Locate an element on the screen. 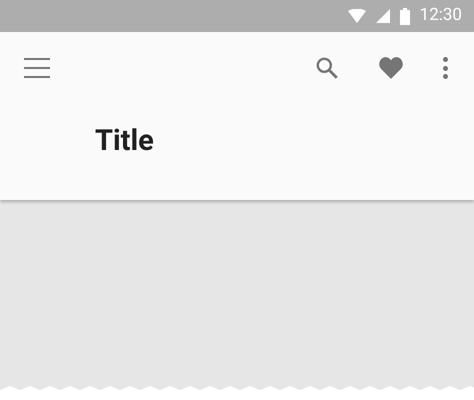  battery-icon is located at coordinates (405, 16).